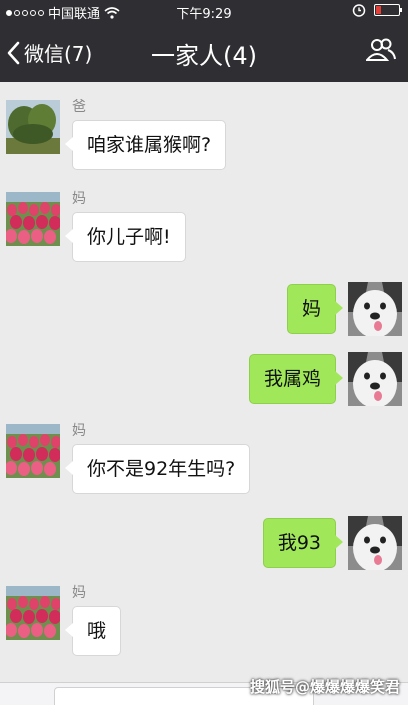 This screenshot has height=705, width=408. I want to click on message-bubble: 我93, so click(303, 543).